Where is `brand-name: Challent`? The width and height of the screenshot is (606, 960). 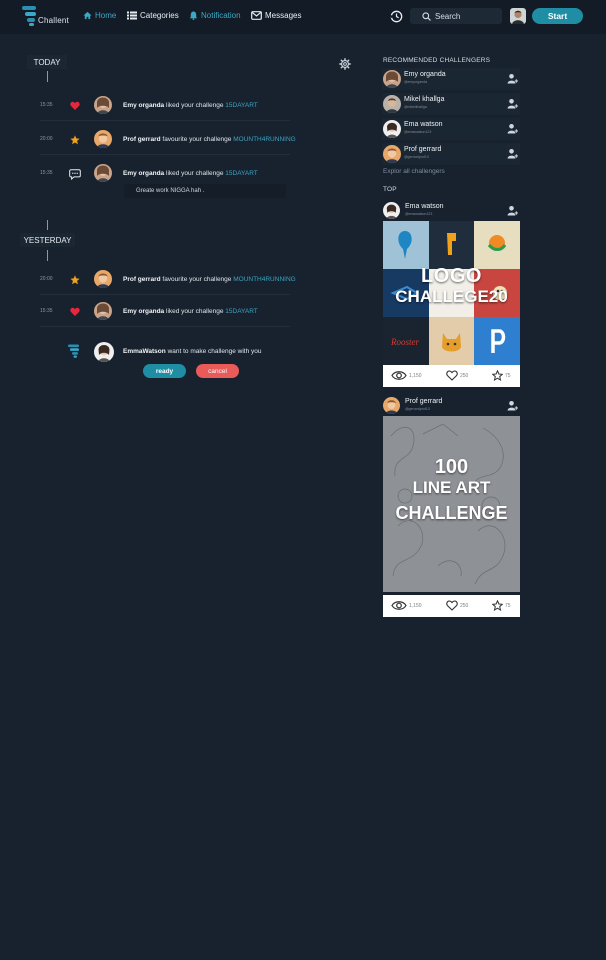 brand-name: Challent is located at coordinates (53, 20).